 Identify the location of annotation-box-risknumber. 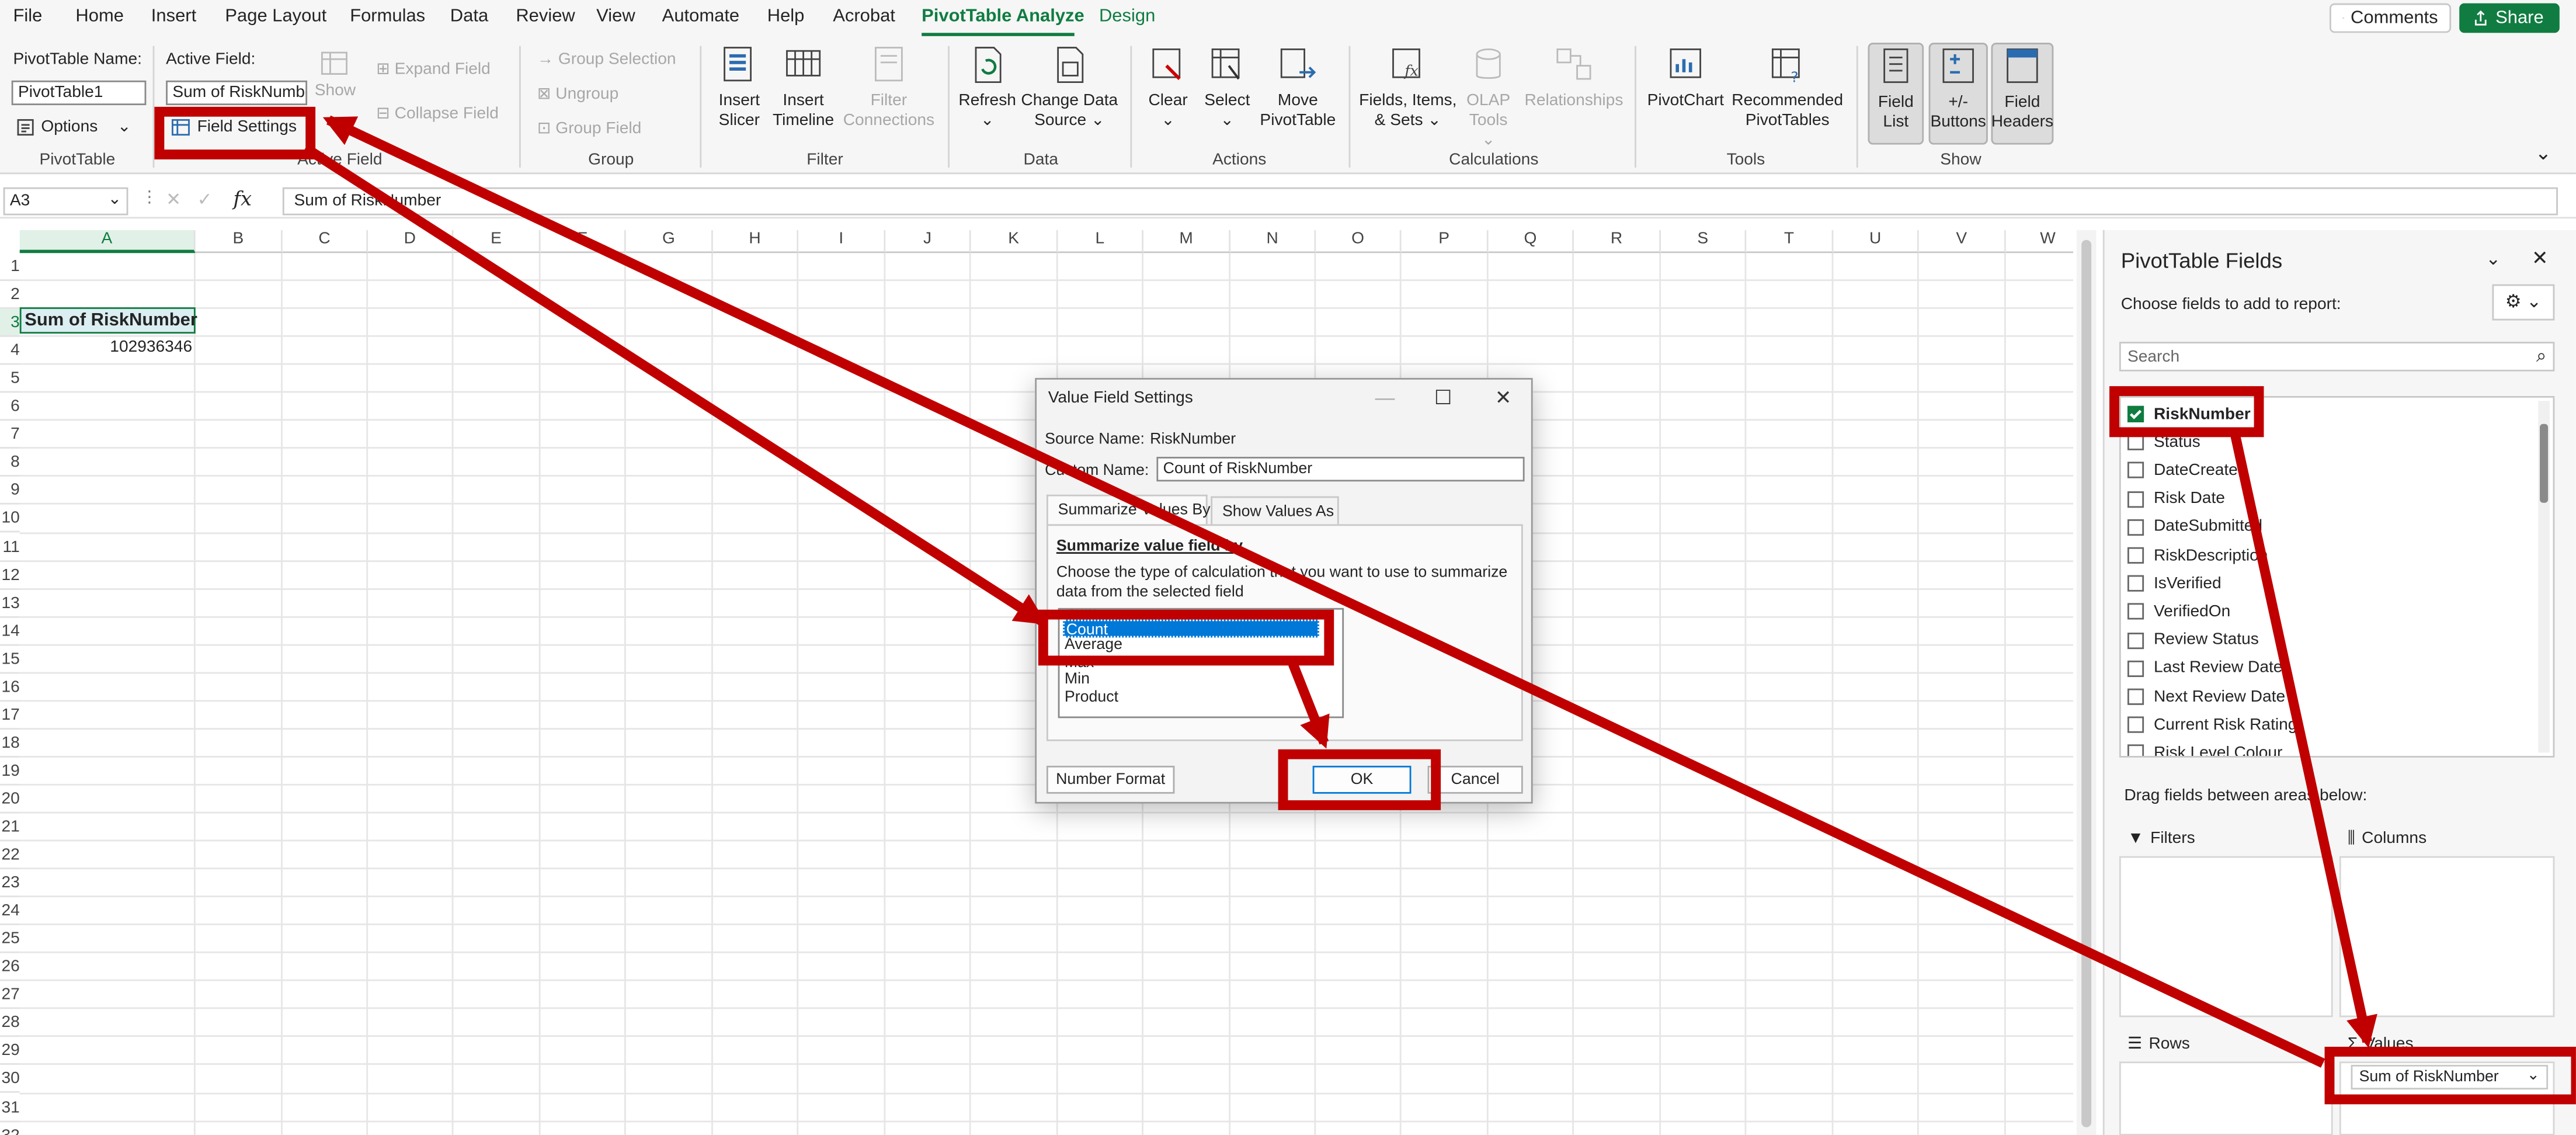
(2186, 412).